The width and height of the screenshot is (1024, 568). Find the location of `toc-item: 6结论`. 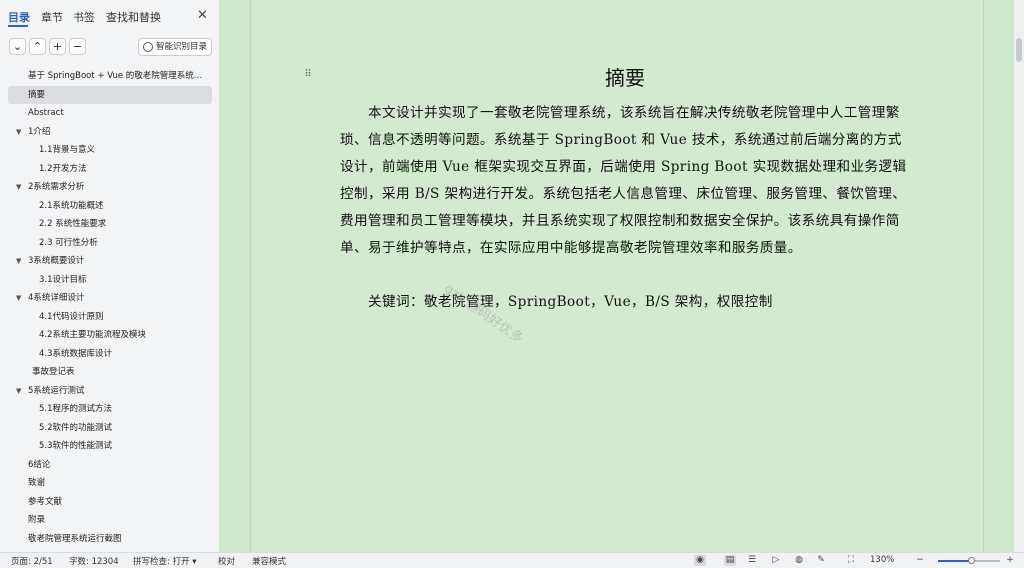

toc-item: 6结论 is located at coordinates (110, 465).